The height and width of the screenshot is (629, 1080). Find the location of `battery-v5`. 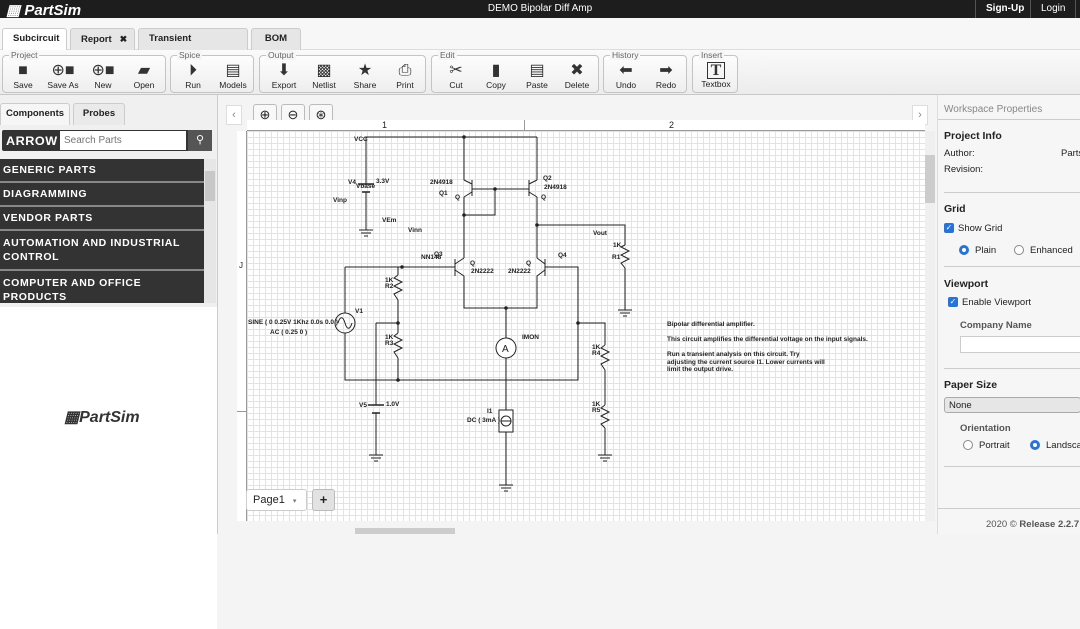

battery-v5 is located at coordinates (376, 409).